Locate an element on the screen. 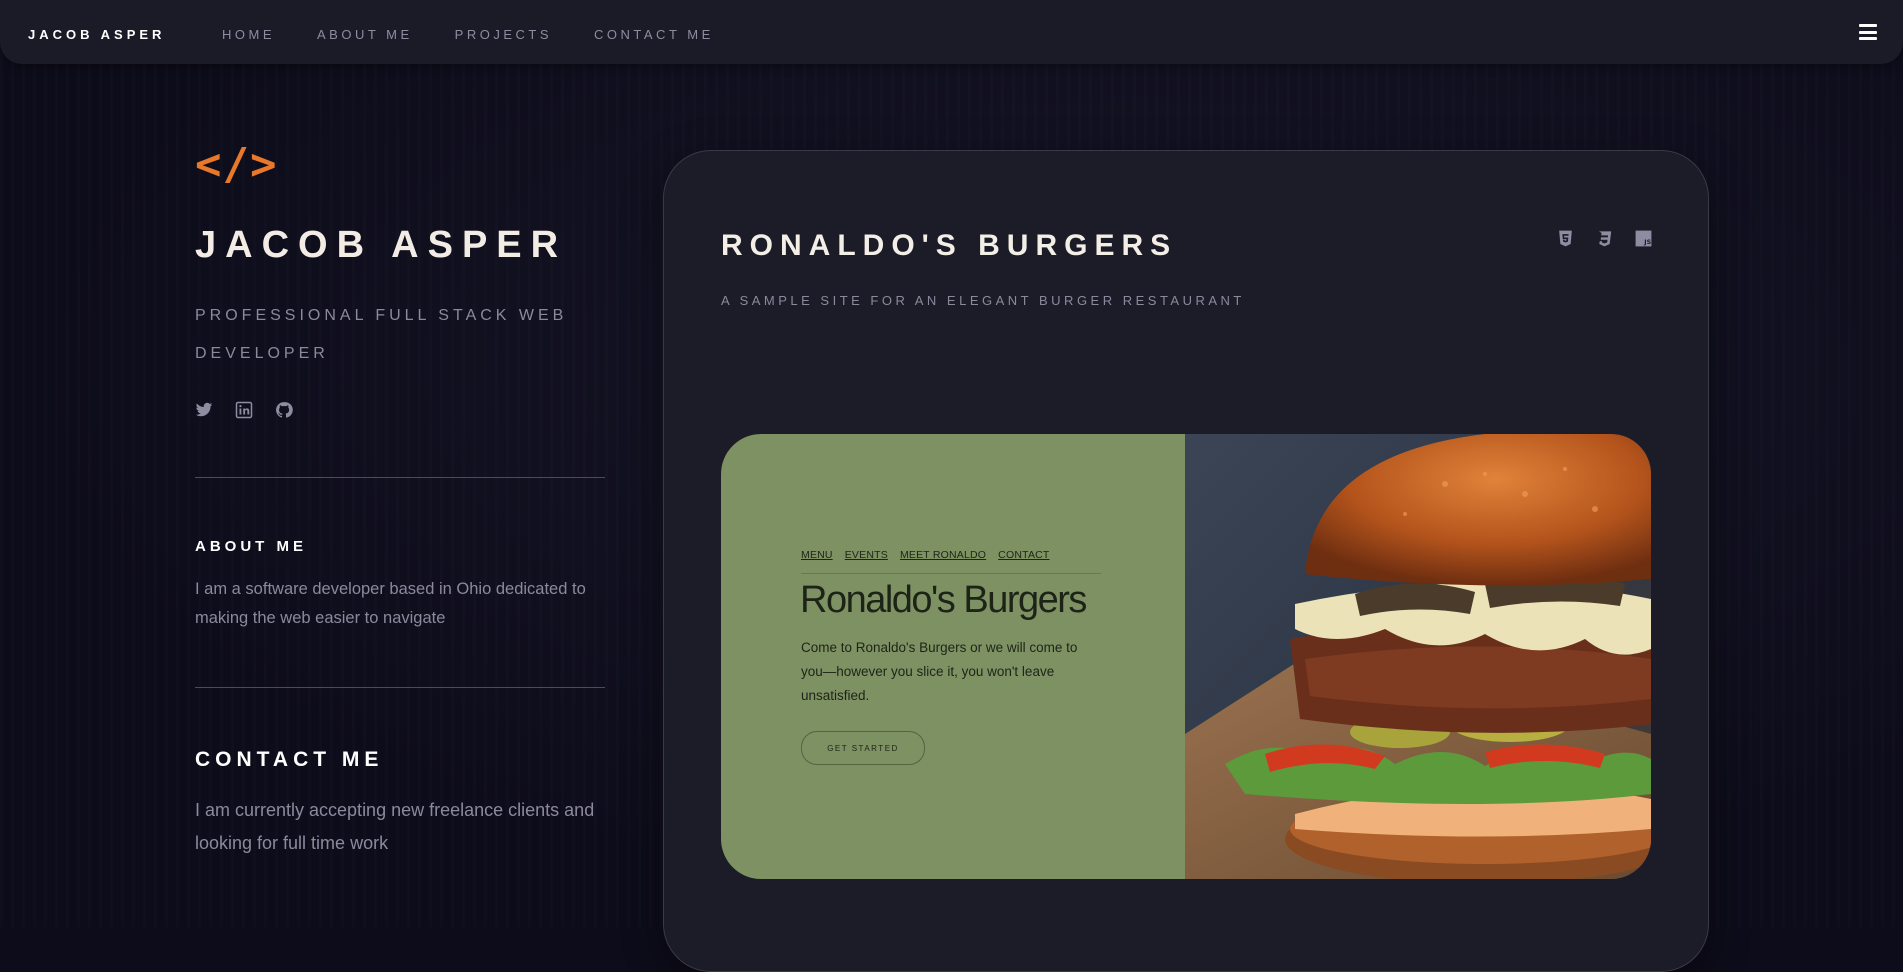  code-logo: </> is located at coordinates (236, 164).